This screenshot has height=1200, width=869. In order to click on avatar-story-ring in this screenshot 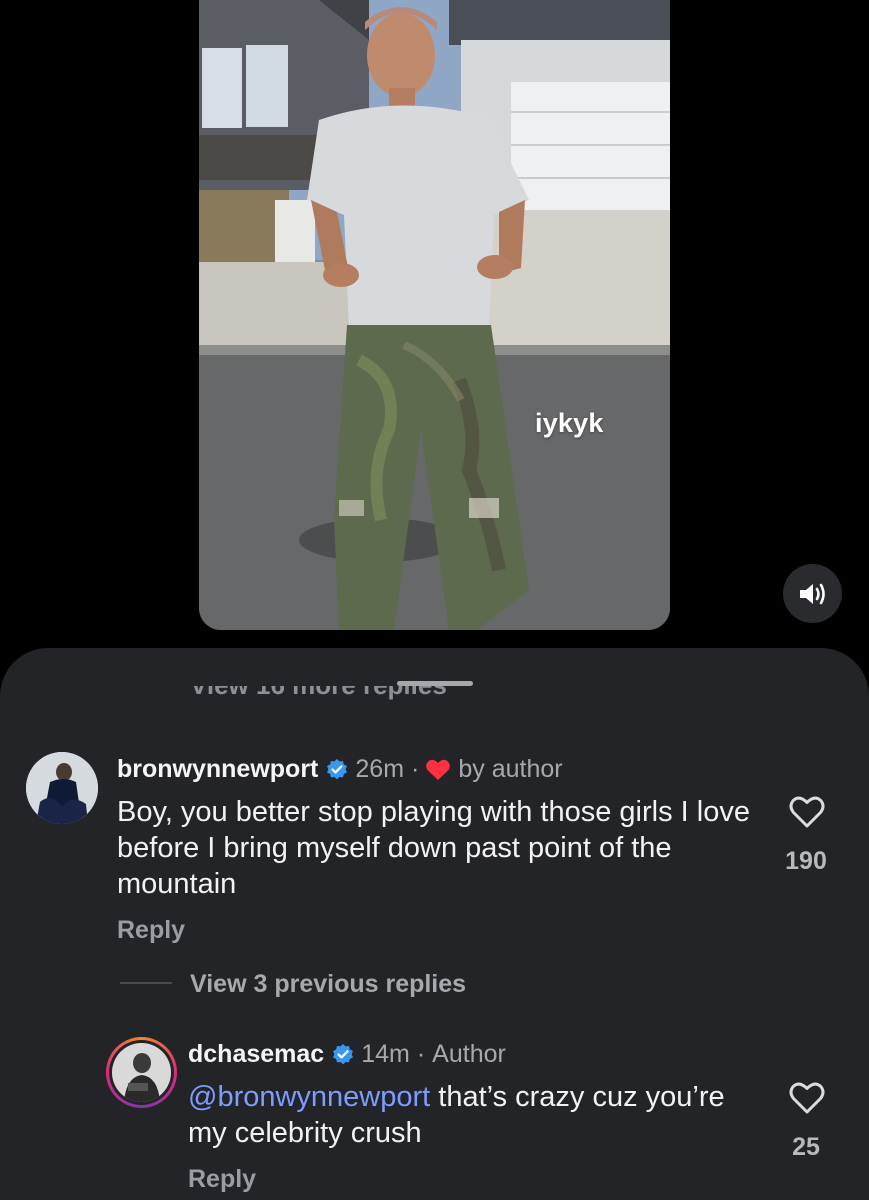, I will do `click(141, 1072)`.